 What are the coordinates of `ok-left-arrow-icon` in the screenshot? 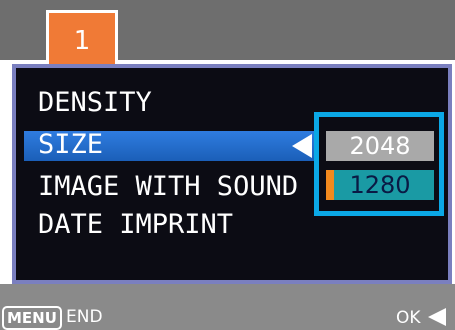 It's located at (437, 317).